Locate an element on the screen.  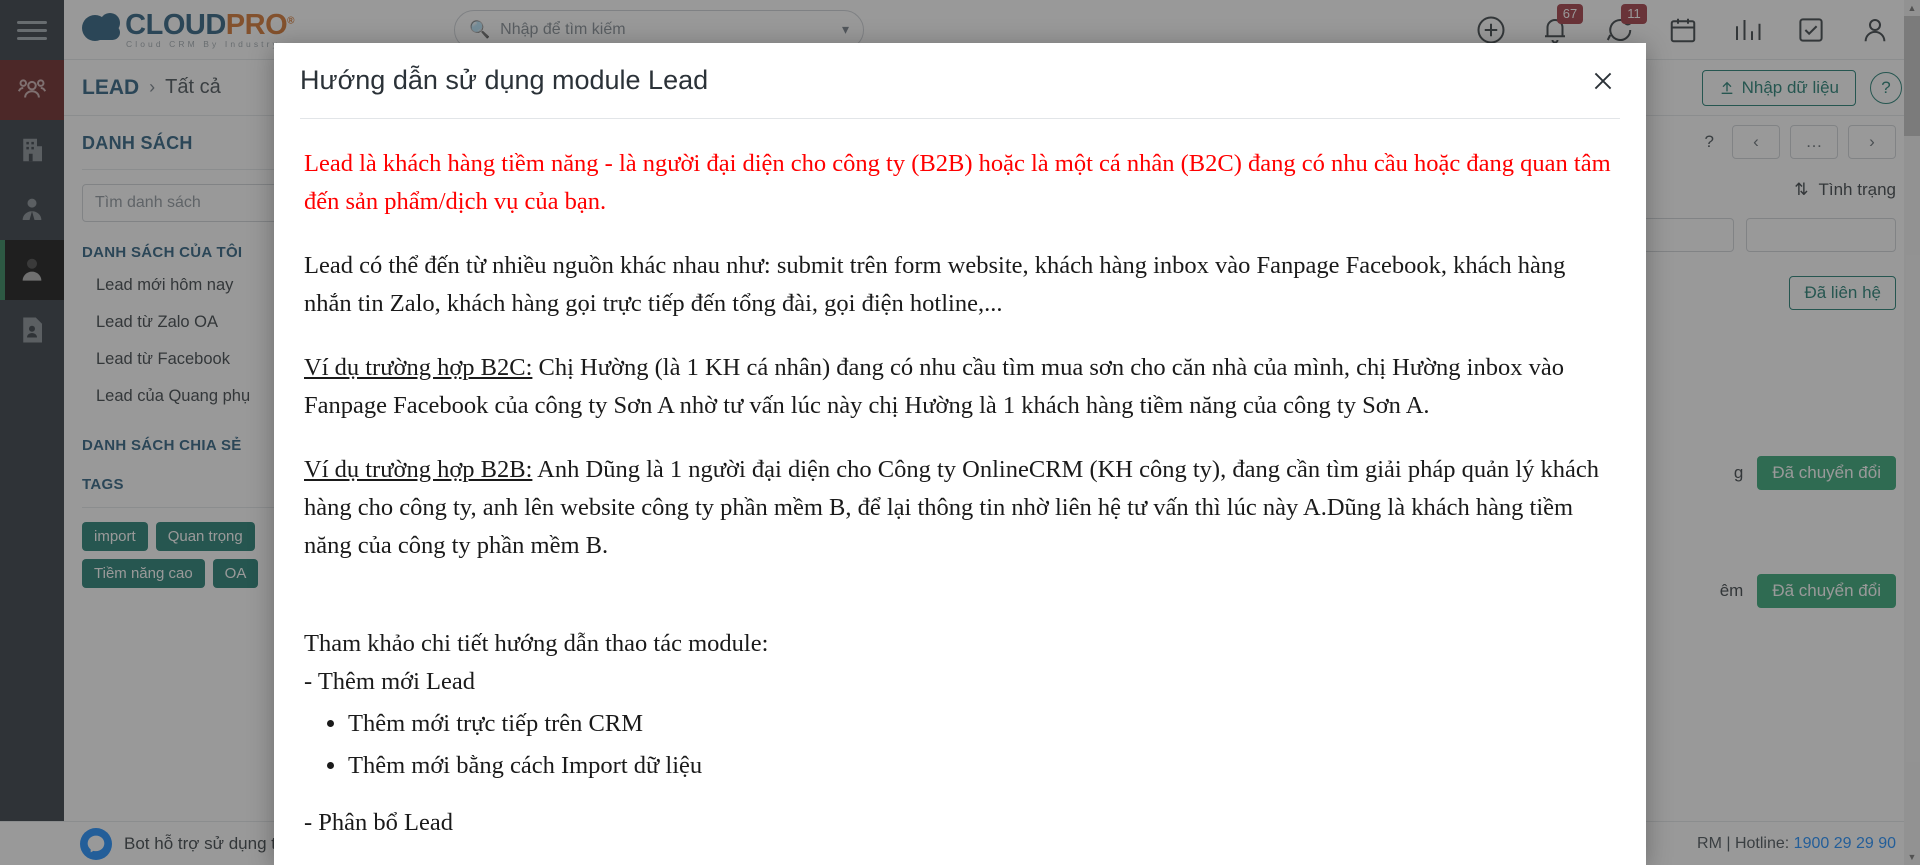
reference-add-lead: - Thêm mới Lead is located at coordinates (390, 681).